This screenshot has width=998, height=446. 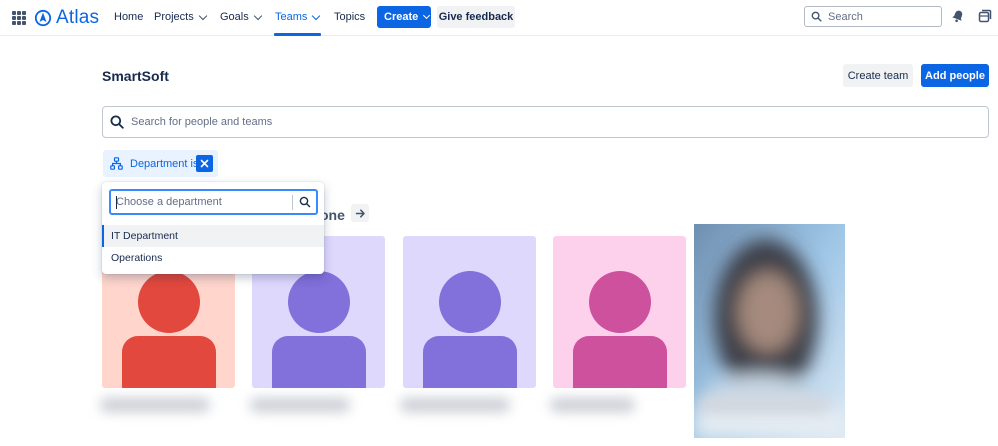 I want to click on department-option: Operations, so click(x=213, y=258).